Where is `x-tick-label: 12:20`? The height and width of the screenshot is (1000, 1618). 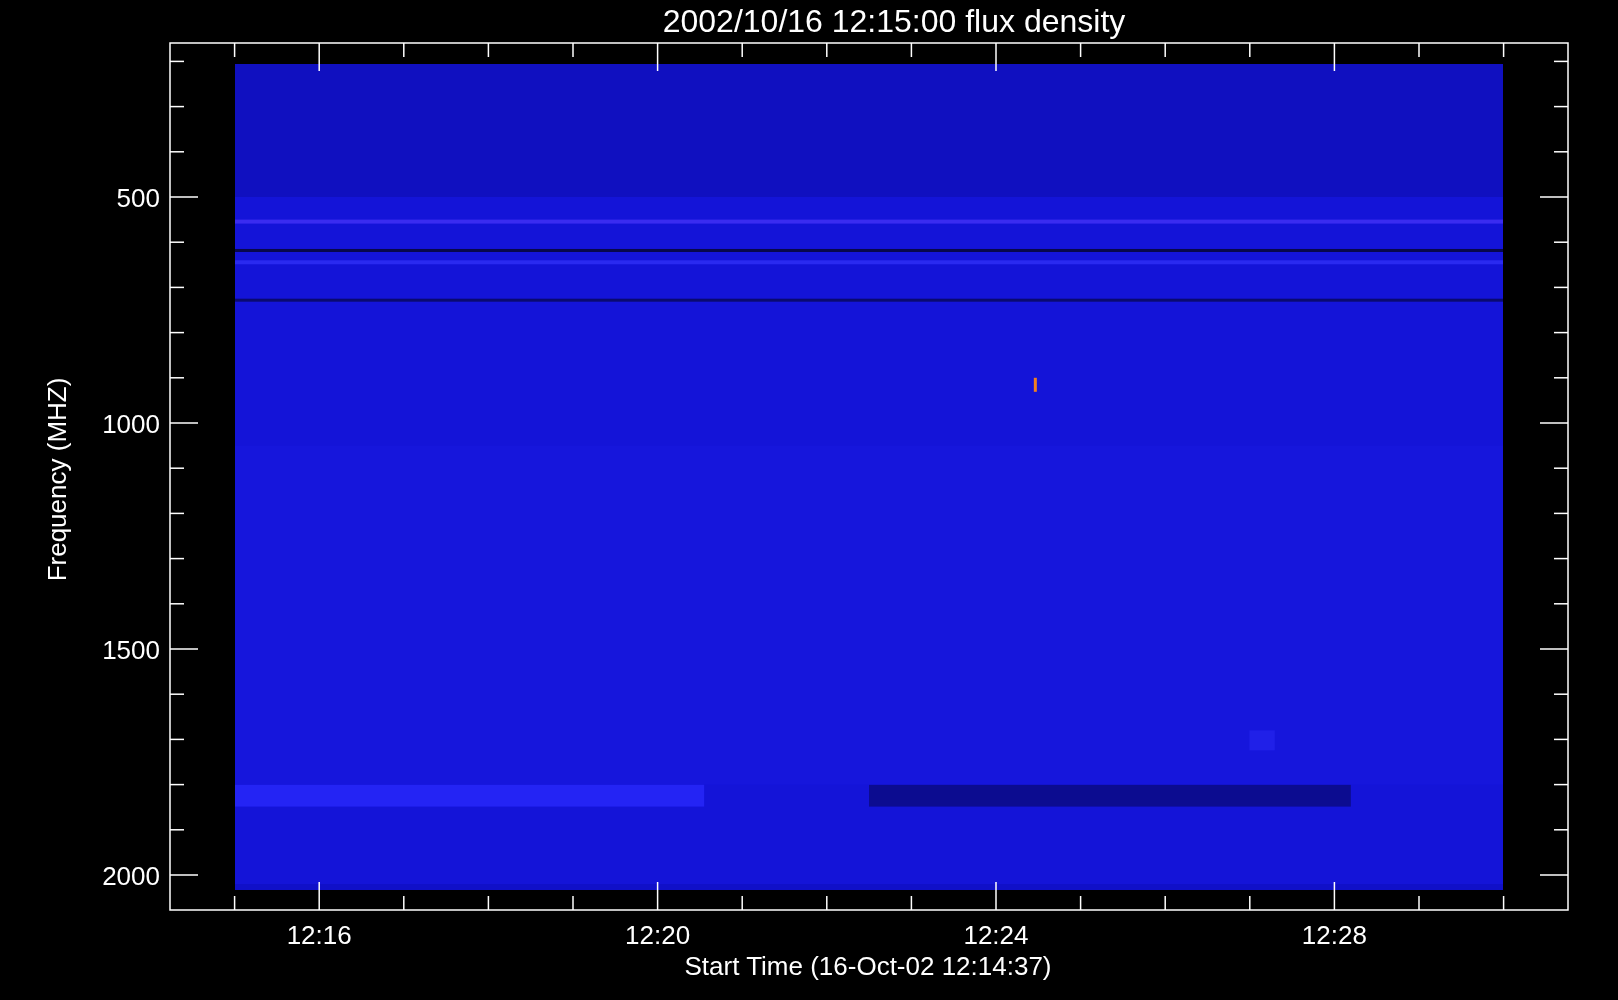 x-tick-label: 12:20 is located at coordinates (658, 935).